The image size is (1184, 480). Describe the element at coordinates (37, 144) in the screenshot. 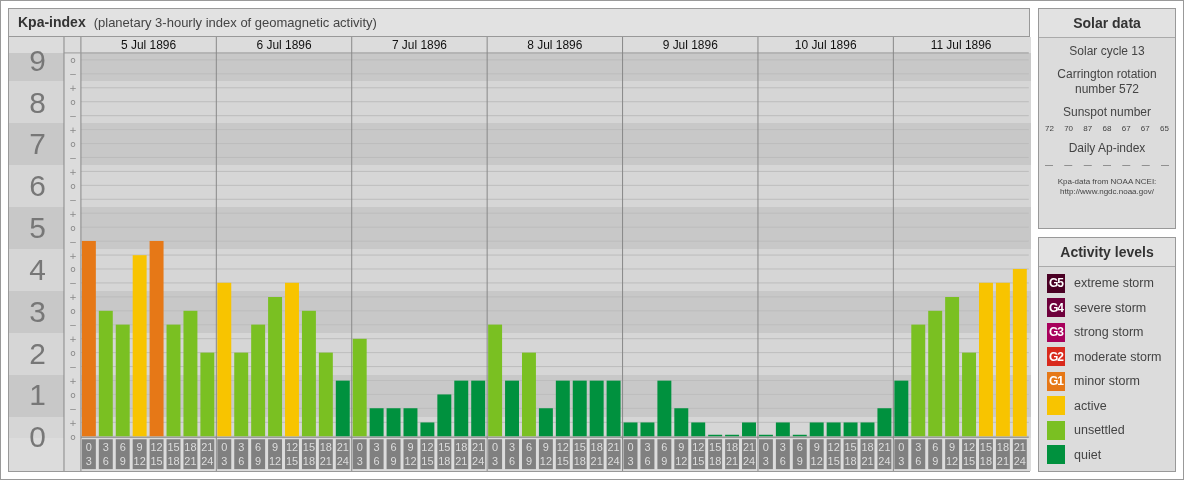

I see `y-axis-label: 7` at that location.